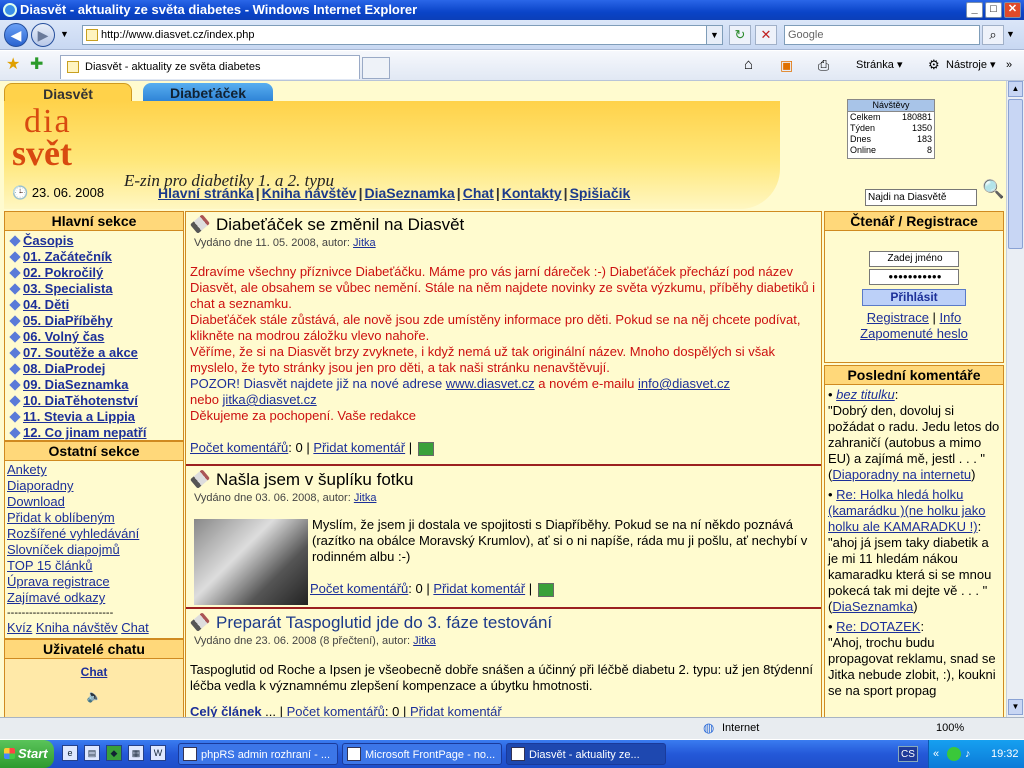 The width and height of the screenshot is (1024, 768). What do you see at coordinates (936, 754) in the screenshot?
I see `tray-expand-icon: «` at bounding box center [936, 754].